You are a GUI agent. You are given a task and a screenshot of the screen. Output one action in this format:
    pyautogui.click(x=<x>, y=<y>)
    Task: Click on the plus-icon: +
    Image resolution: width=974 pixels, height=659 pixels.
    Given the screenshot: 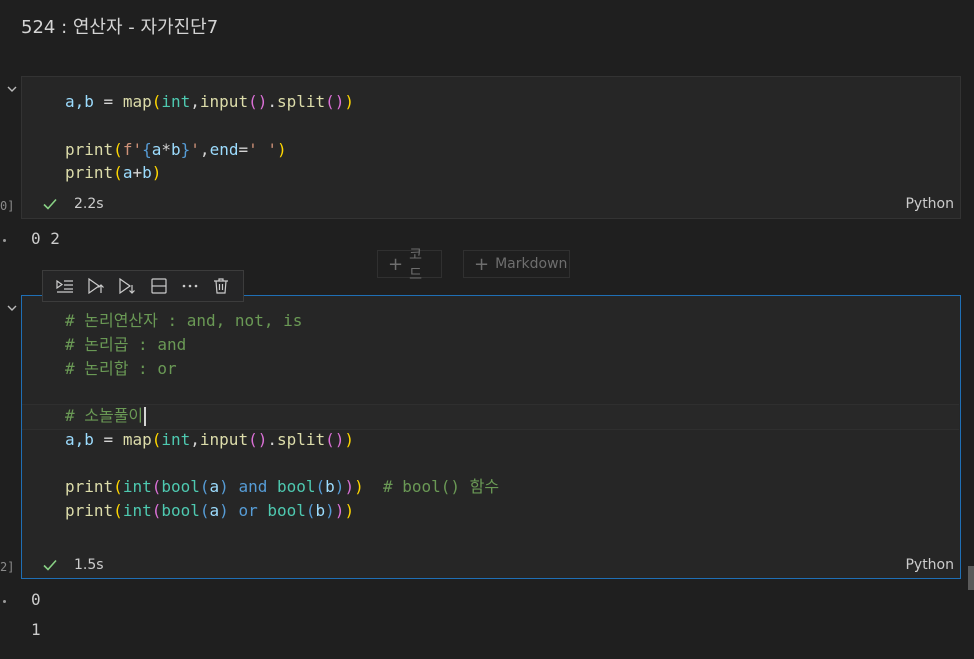 What is the action you would take?
    pyautogui.click(x=396, y=264)
    